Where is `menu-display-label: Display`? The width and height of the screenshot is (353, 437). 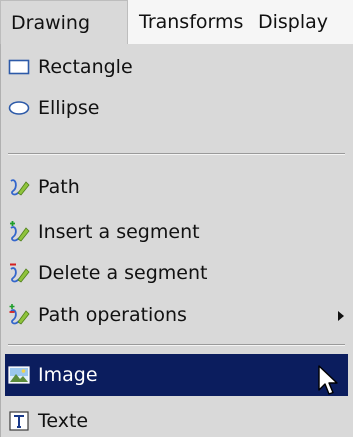
menu-display-label: Display is located at coordinates (293, 22).